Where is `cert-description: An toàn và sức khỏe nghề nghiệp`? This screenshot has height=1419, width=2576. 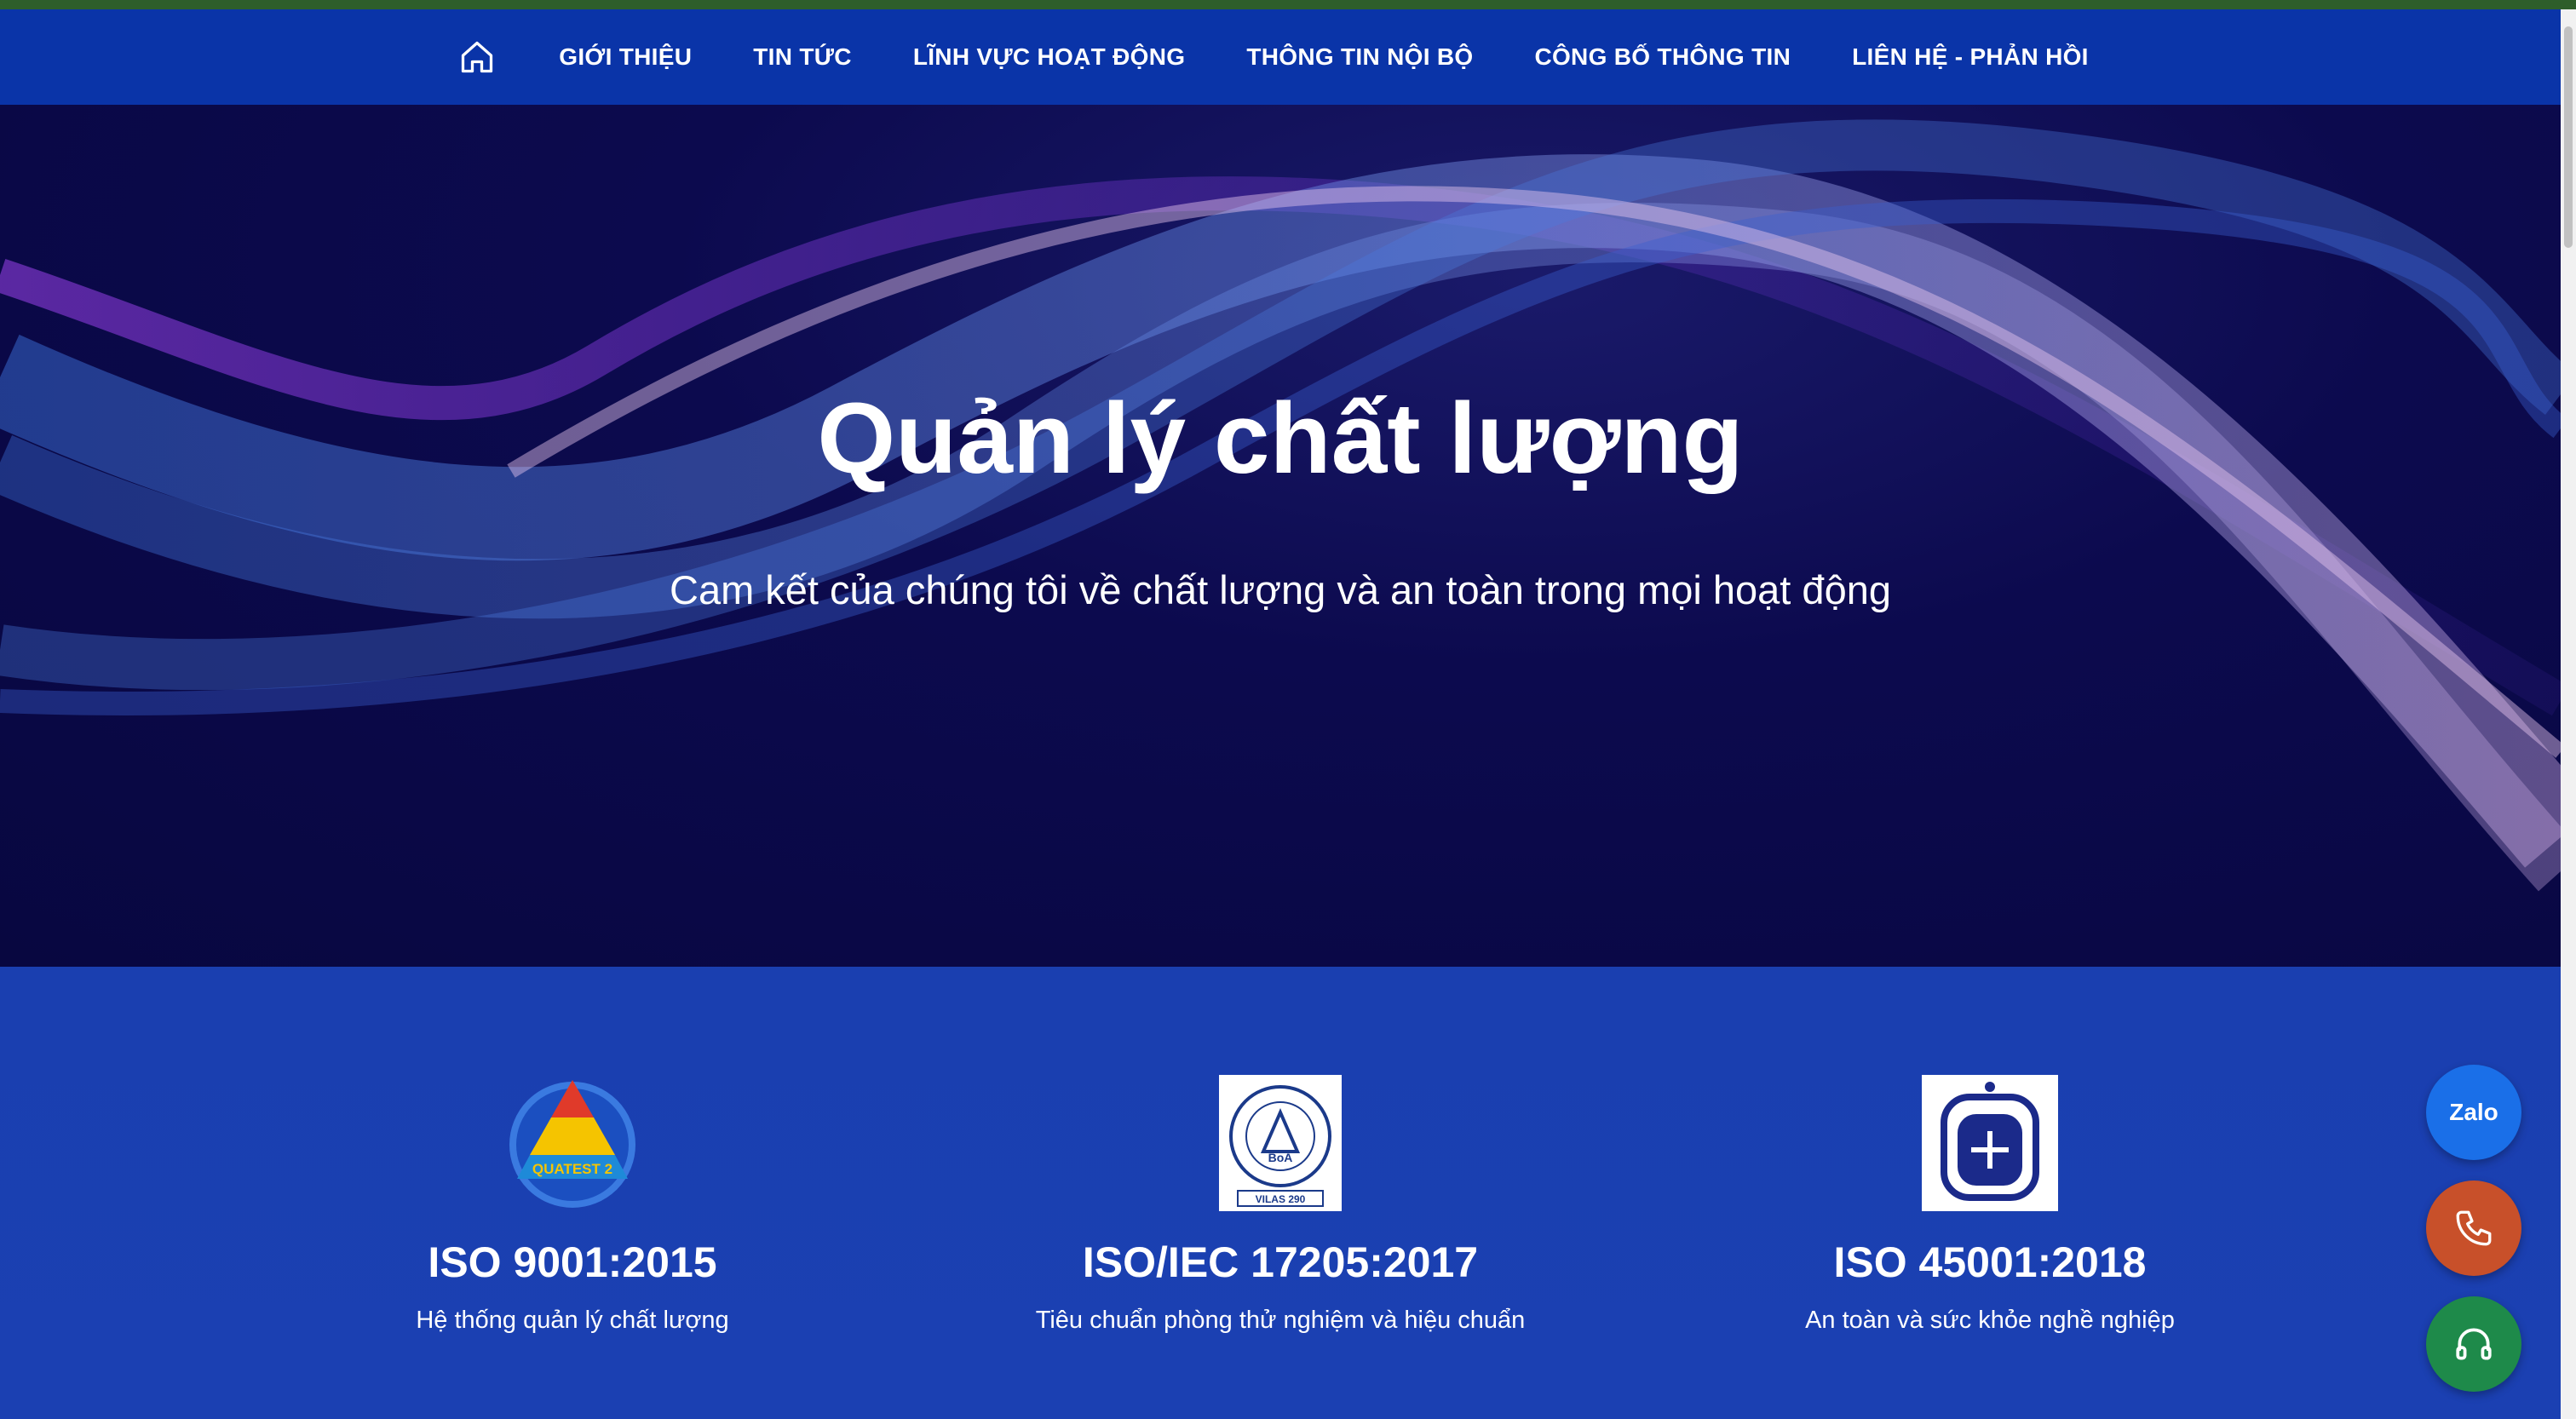
cert-description: An toàn và sức khỏe nghề nghiệp is located at coordinates (1990, 1321).